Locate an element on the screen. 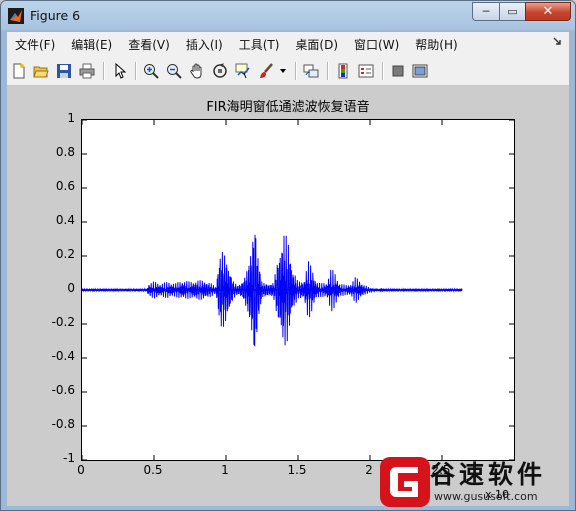 The height and width of the screenshot is (511, 576). show-plot-tools-icon is located at coordinates (420, 71).